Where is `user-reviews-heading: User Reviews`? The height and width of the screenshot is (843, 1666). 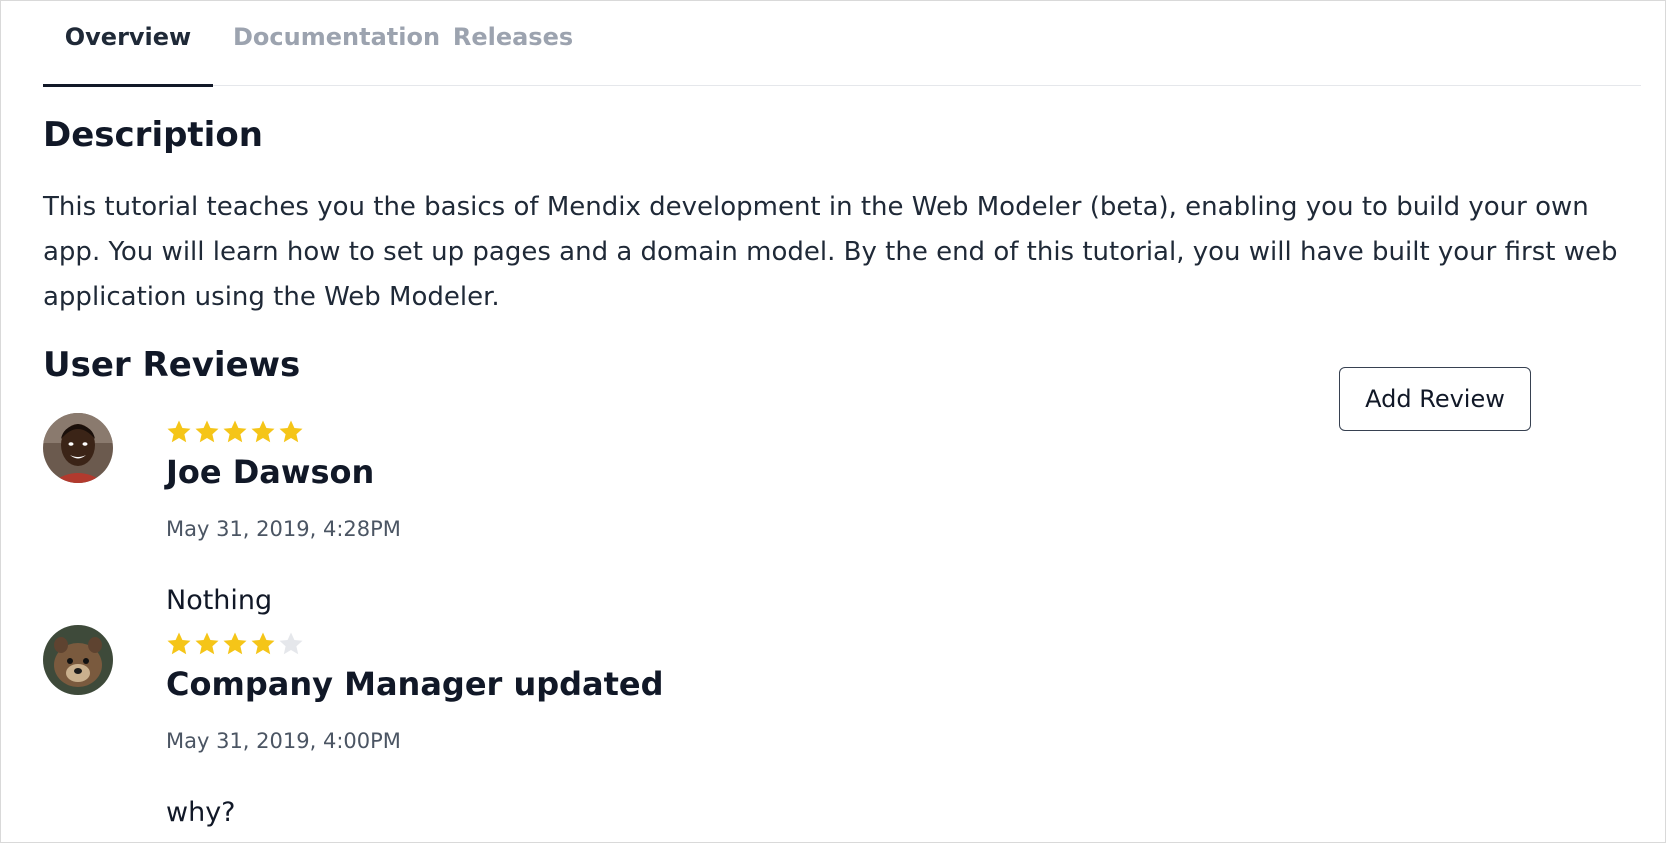
user-reviews-heading: User Reviews is located at coordinates (172, 365).